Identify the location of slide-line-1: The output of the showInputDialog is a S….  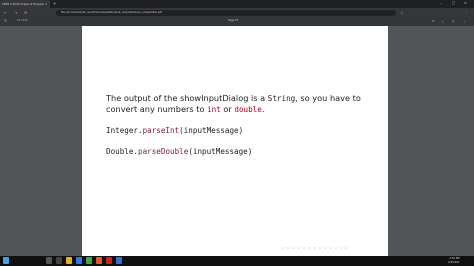
(233, 98).